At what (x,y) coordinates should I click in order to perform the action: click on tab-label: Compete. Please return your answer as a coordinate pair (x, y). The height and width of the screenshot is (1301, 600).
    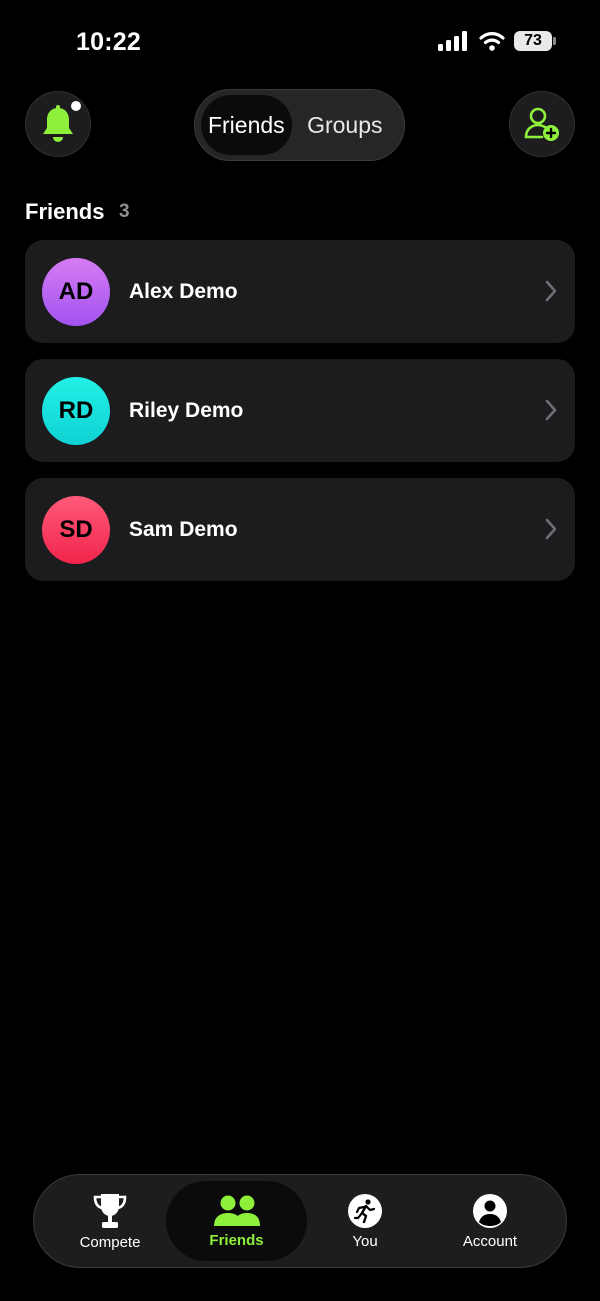
    Looking at the image, I should click on (110, 1242).